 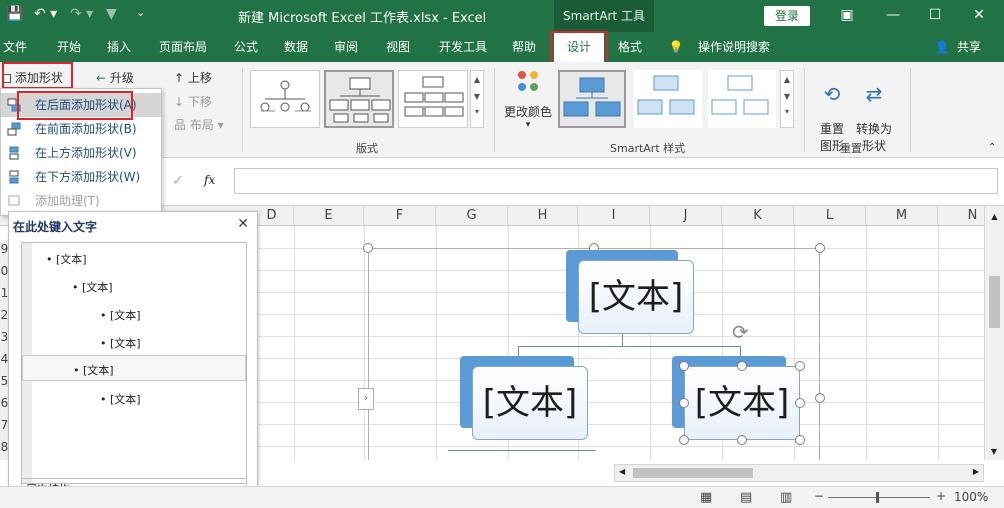 What do you see at coordinates (81, 153) in the screenshot?
I see `menu-item-add-above: 在上方添加形状(V)` at bounding box center [81, 153].